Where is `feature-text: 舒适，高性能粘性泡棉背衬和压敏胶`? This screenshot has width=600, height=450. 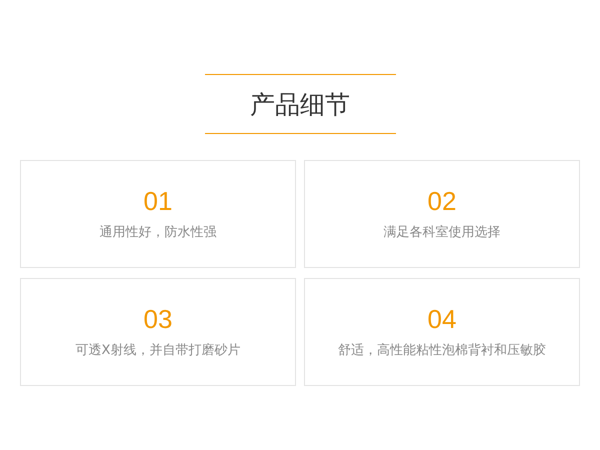 feature-text: 舒适，高性能粘性泡棉背衬和压敏胶 is located at coordinates (442, 351).